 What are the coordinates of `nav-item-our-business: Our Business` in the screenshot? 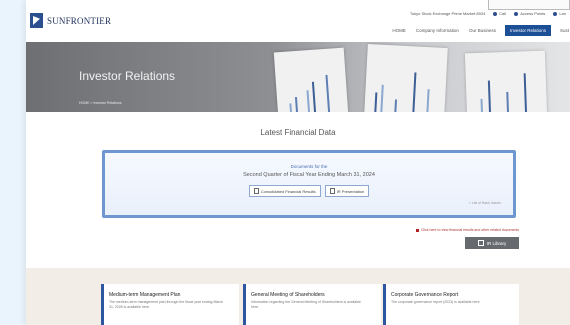 It's located at (482, 30).